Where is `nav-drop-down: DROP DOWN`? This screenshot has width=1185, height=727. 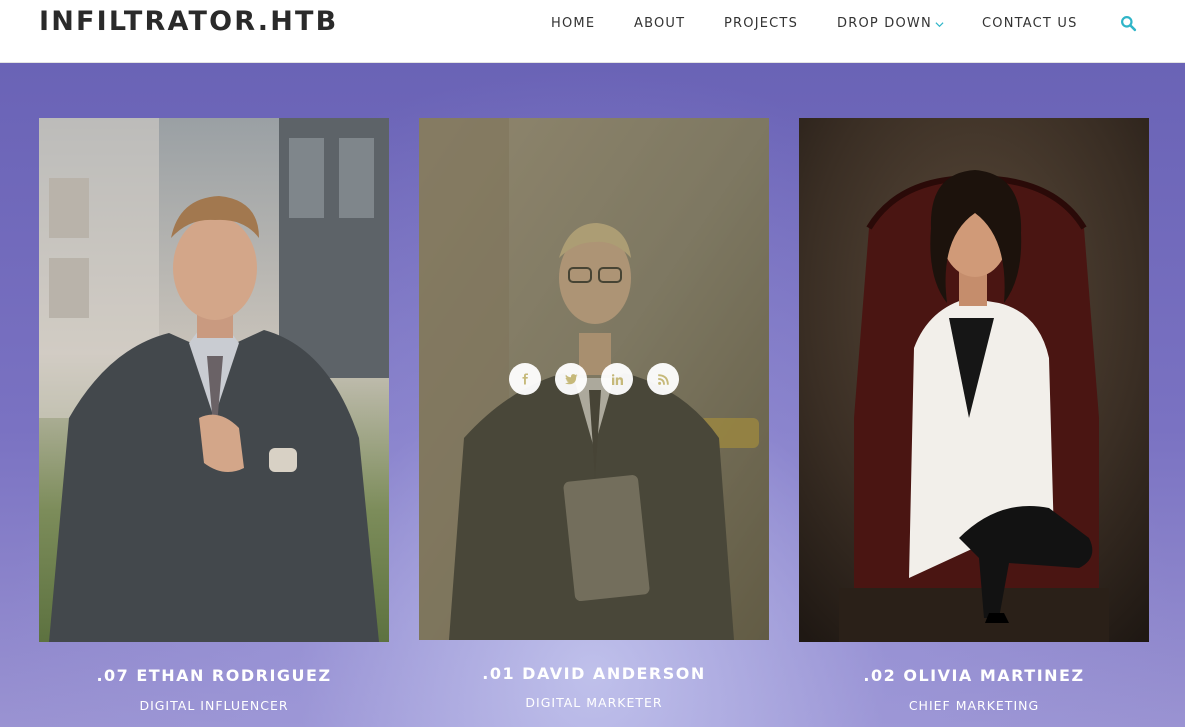
nav-drop-down: DROP DOWN is located at coordinates (884, 23).